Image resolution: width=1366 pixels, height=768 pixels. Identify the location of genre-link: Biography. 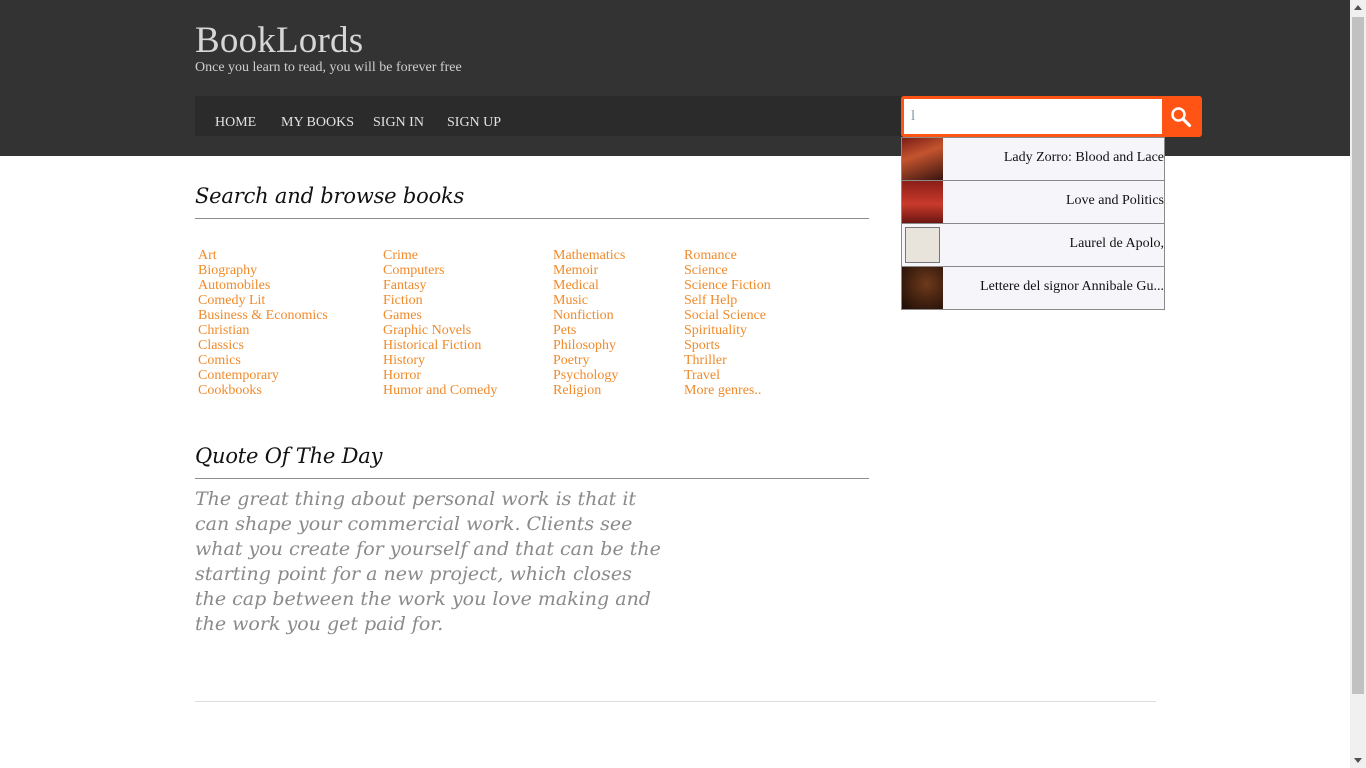
(263, 270).